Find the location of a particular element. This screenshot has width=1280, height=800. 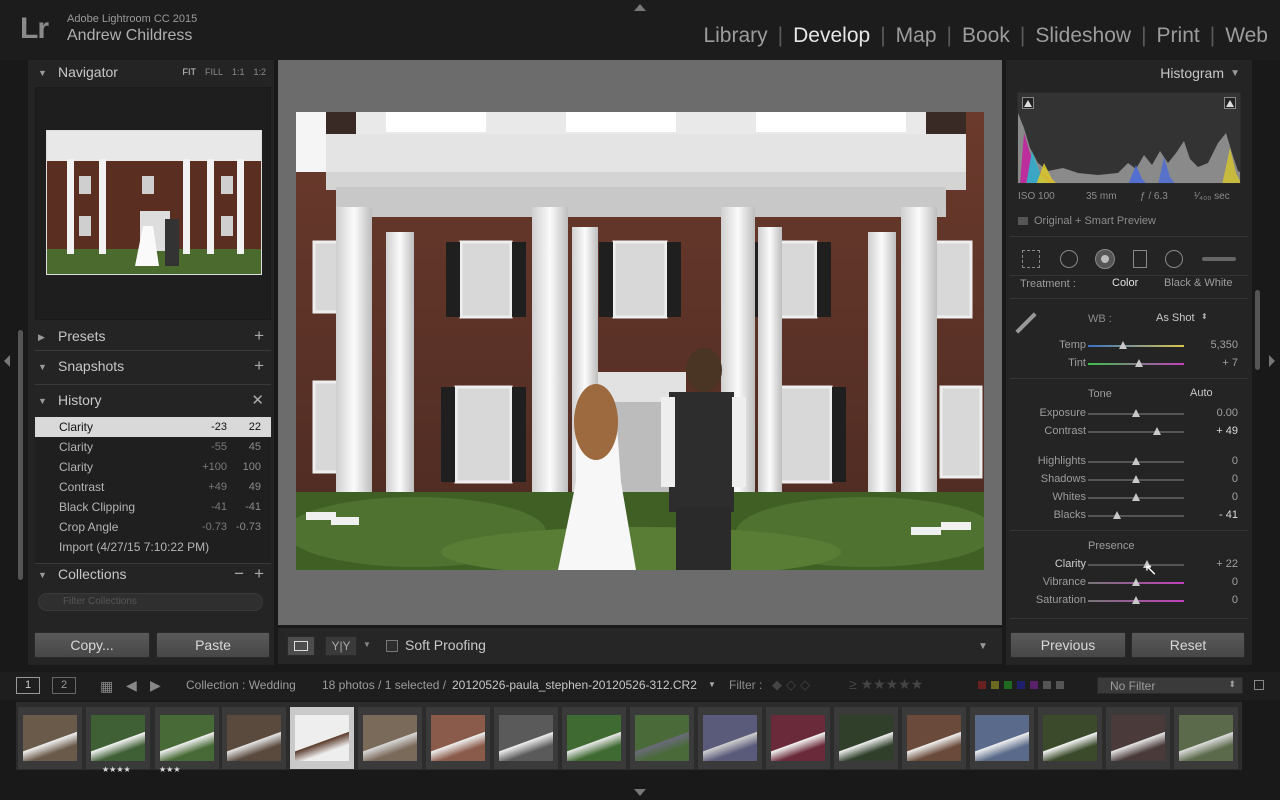

right-panel-scrollbar is located at coordinates (1257, 330).